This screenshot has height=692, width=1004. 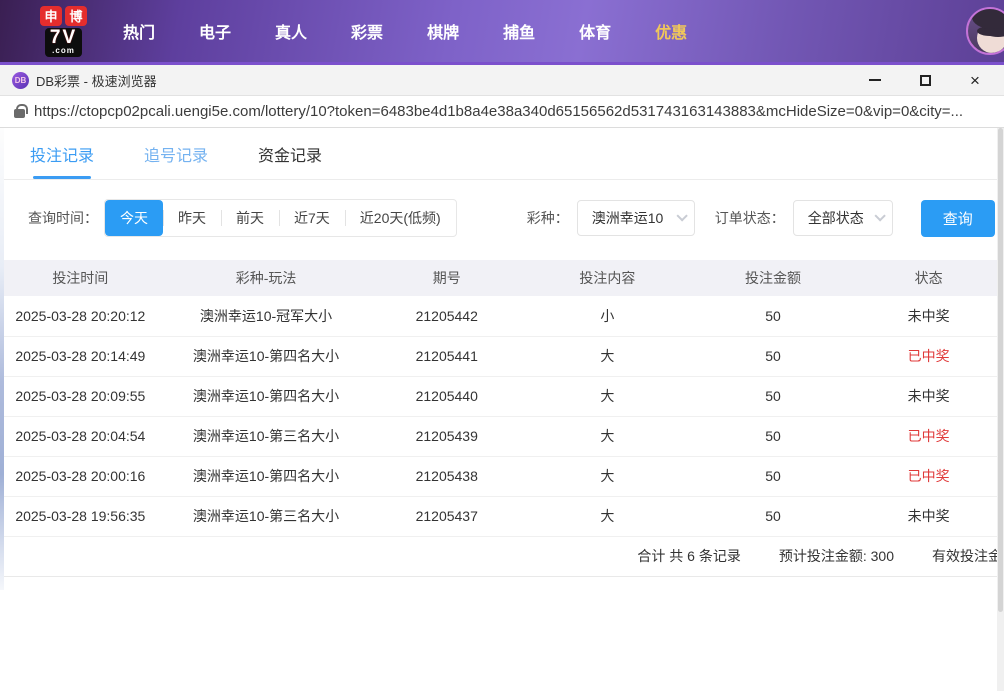 I want to click on lottery-select: 澳洲幸运10, so click(x=635, y=218).